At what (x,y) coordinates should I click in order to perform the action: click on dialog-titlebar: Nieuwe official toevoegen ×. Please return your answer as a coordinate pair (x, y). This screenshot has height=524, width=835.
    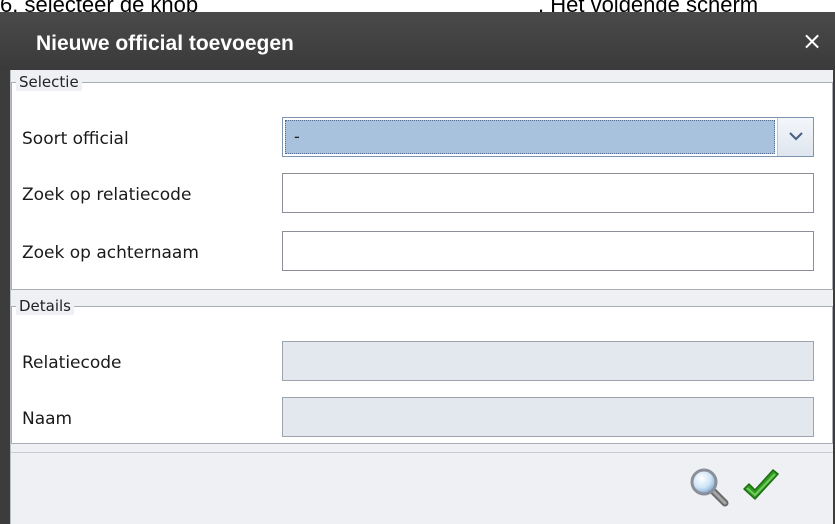
    Looking at the image, I should click on (417, 41).